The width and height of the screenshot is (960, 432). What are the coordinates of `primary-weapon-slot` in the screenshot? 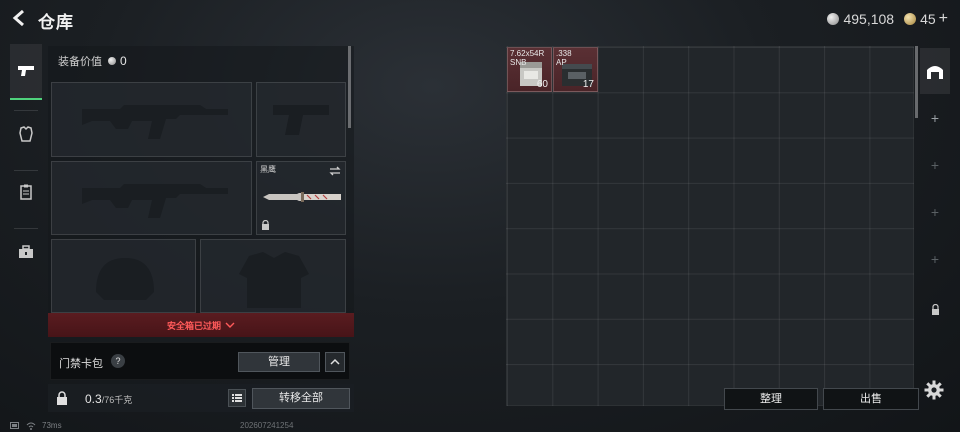 It's located at (151, 119).